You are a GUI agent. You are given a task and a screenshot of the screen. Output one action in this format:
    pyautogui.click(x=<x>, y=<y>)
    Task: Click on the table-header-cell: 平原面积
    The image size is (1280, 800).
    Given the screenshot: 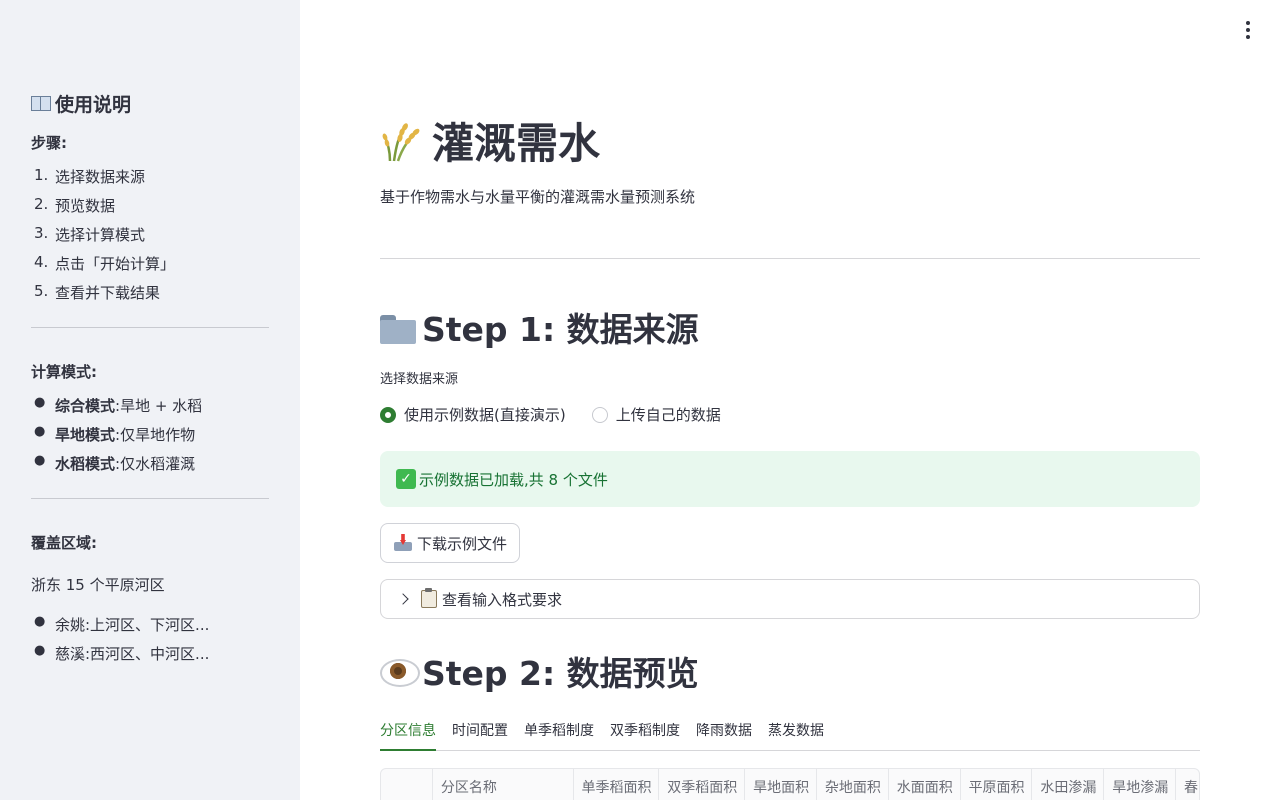 What is the action you would take?
    pyautogui.click(x=997, y=784)
    